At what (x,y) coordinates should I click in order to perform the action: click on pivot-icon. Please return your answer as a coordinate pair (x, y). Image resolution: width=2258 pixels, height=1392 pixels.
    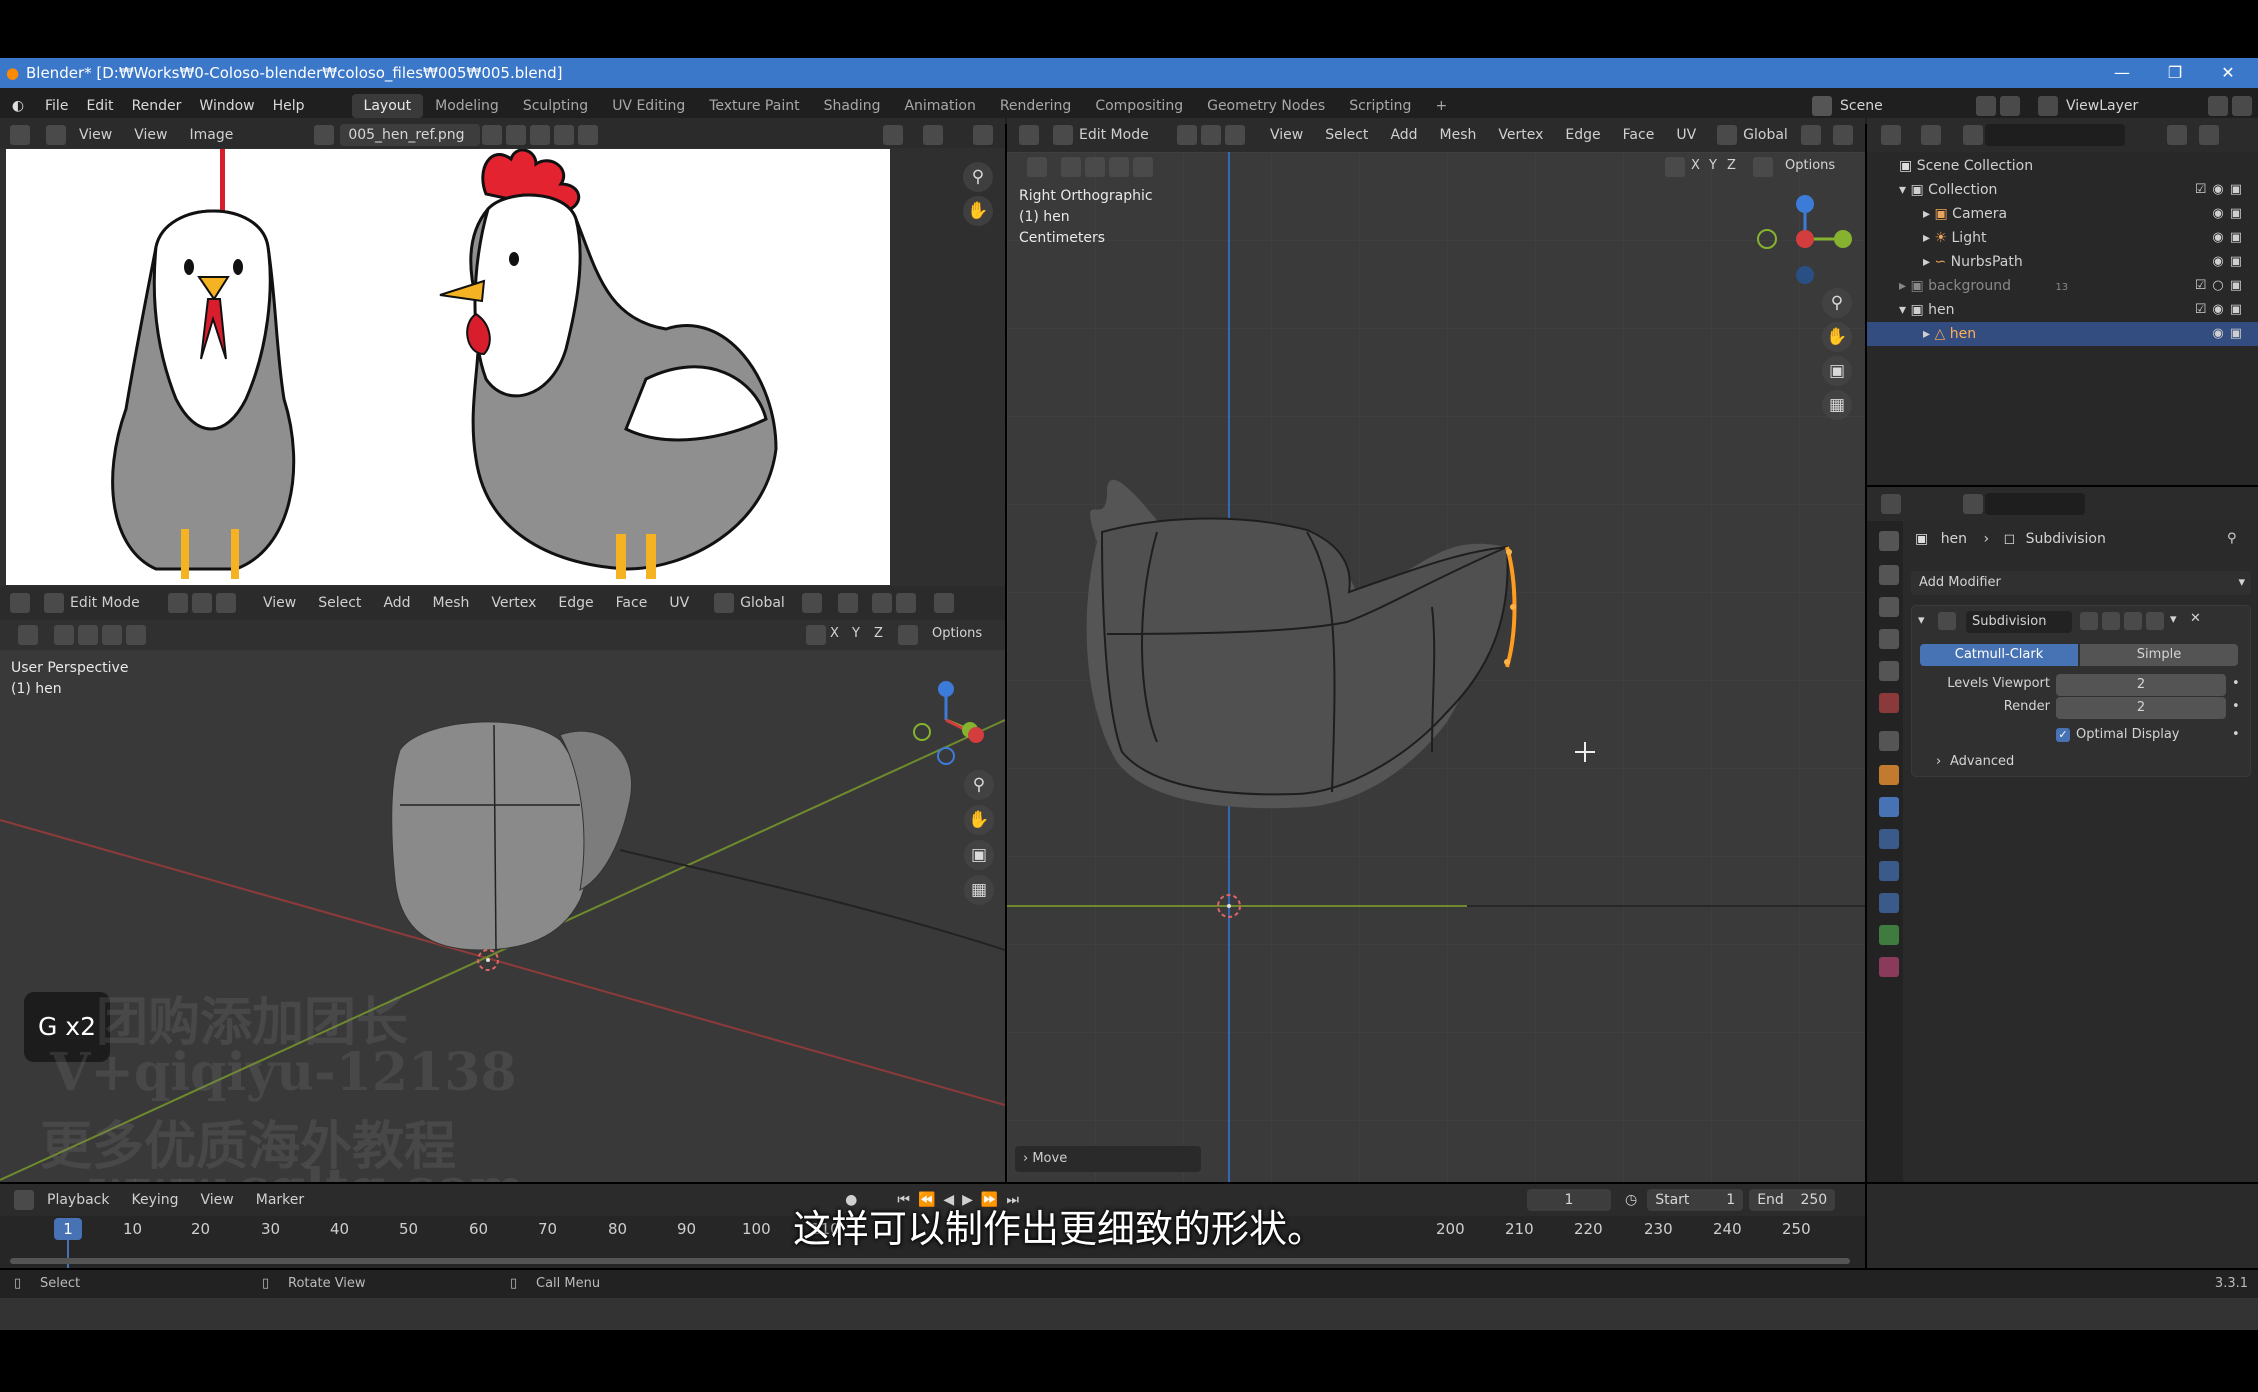
    Looking at the image, I should click on (812, 603).